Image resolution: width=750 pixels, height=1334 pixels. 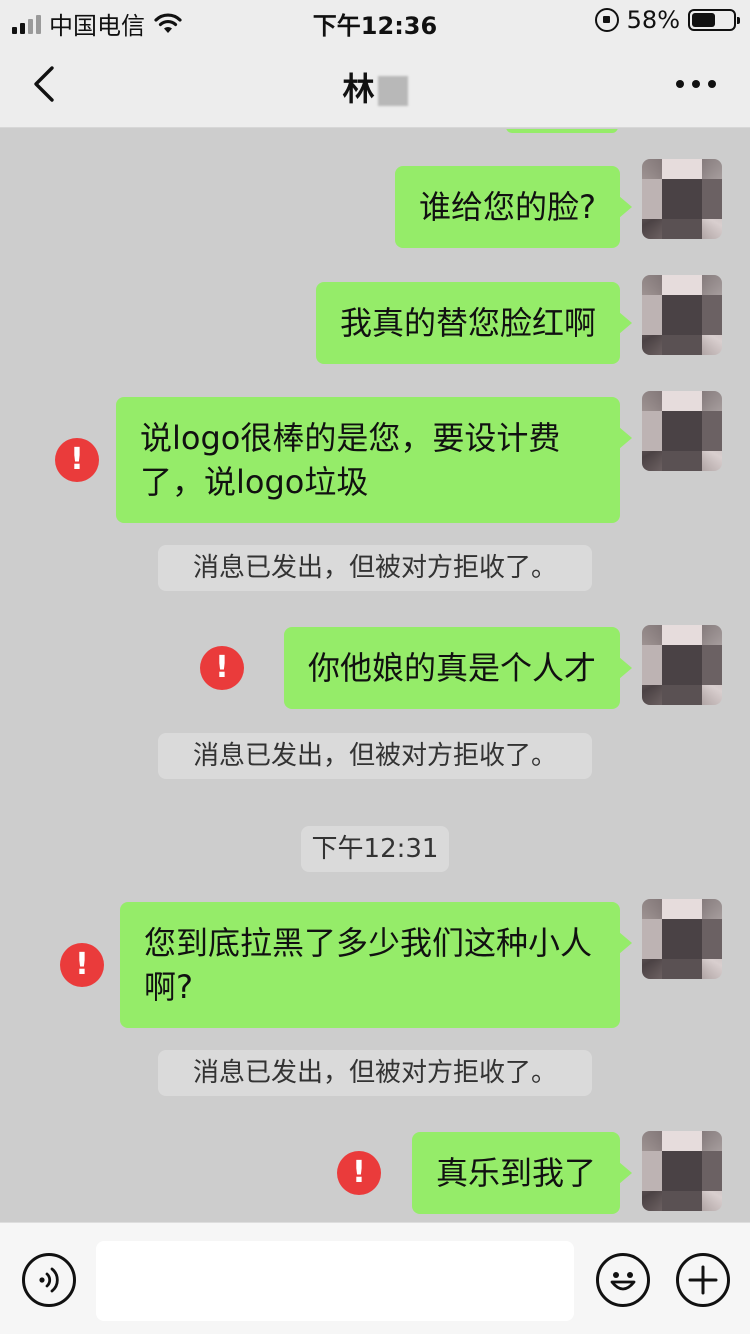 I want to click on timestamp: 下午12:31, so click(x=375, y=849).